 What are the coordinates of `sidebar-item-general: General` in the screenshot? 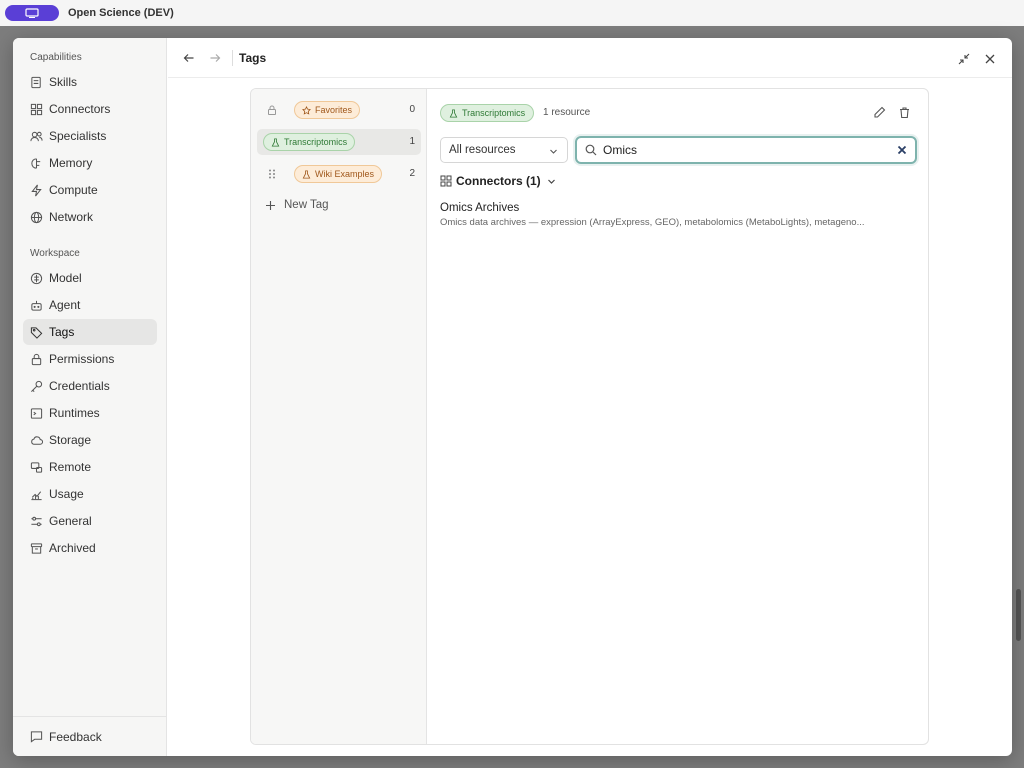 It's located at (90, 521).